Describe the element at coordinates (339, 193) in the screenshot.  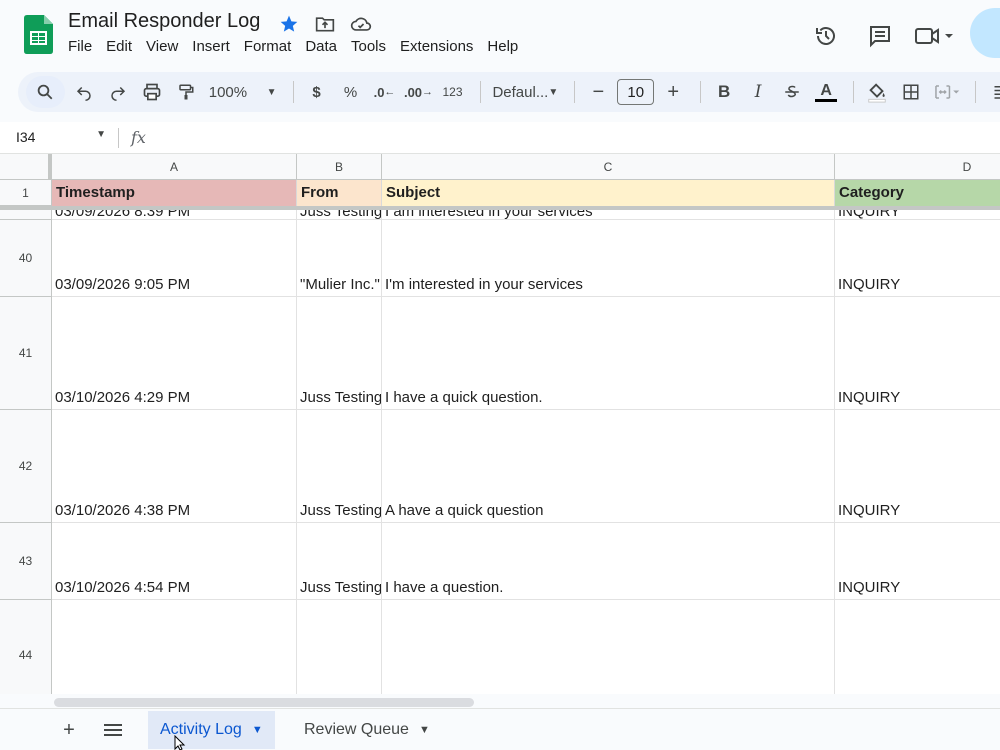
I see `header-cell-from: From` at that location.